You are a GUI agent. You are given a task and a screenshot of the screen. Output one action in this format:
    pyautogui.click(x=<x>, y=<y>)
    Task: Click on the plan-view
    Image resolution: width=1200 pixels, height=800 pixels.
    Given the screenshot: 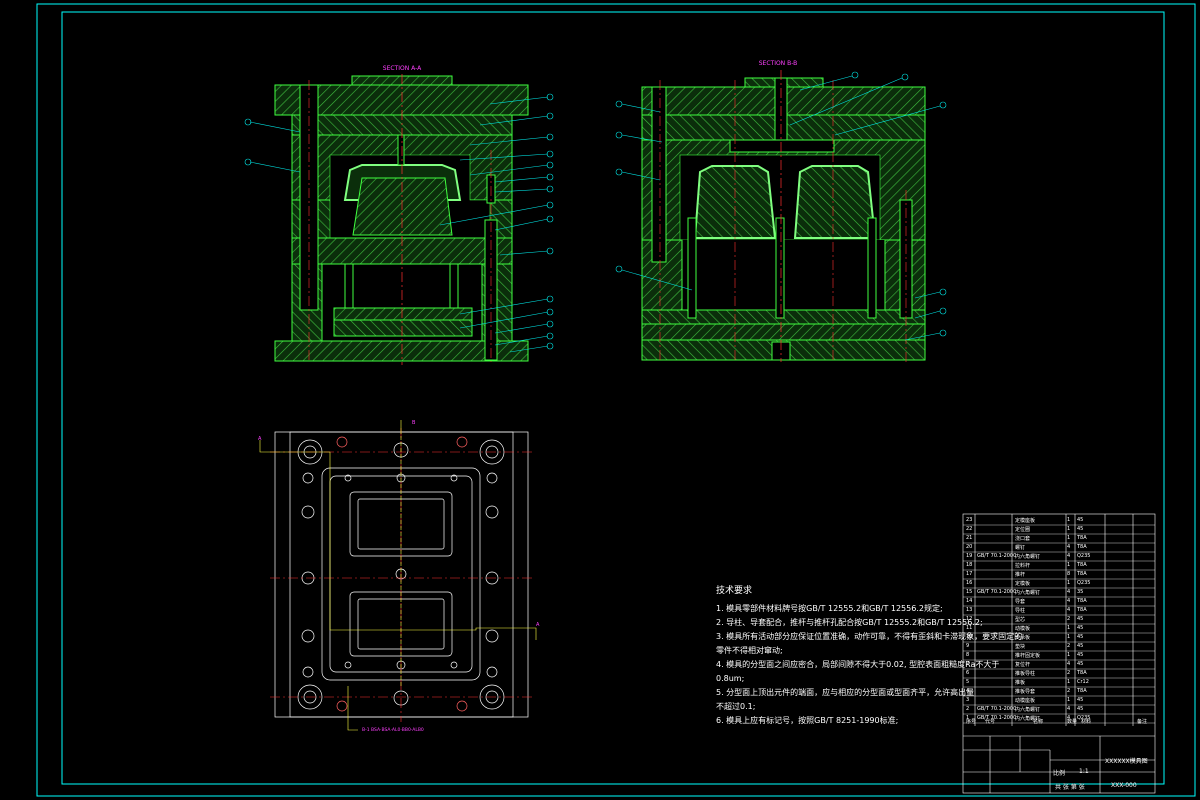 What is the action you would take?
    pyautogui.click(x=401, y=574)
    